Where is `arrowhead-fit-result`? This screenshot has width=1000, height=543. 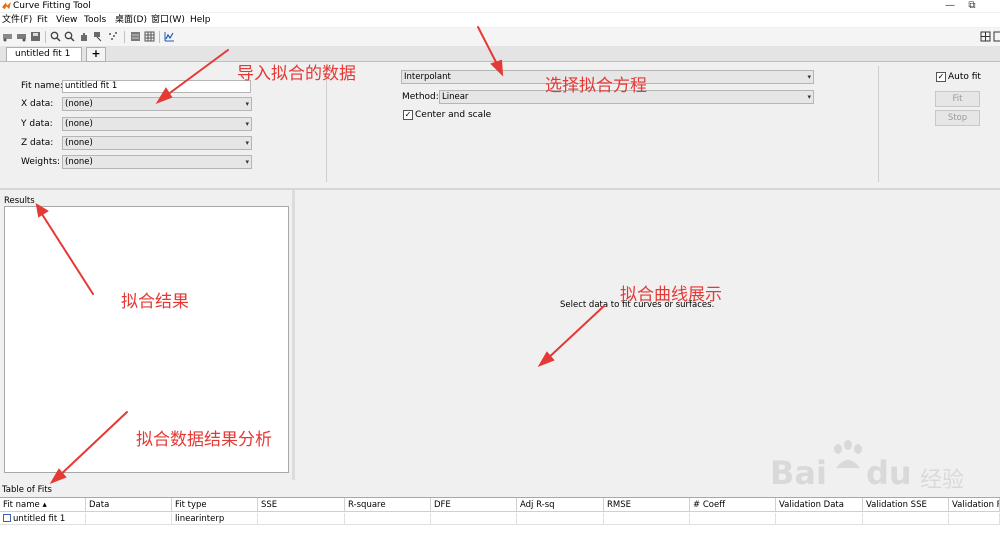 arrowhead-fit-result is located at coordinates (42, 210).